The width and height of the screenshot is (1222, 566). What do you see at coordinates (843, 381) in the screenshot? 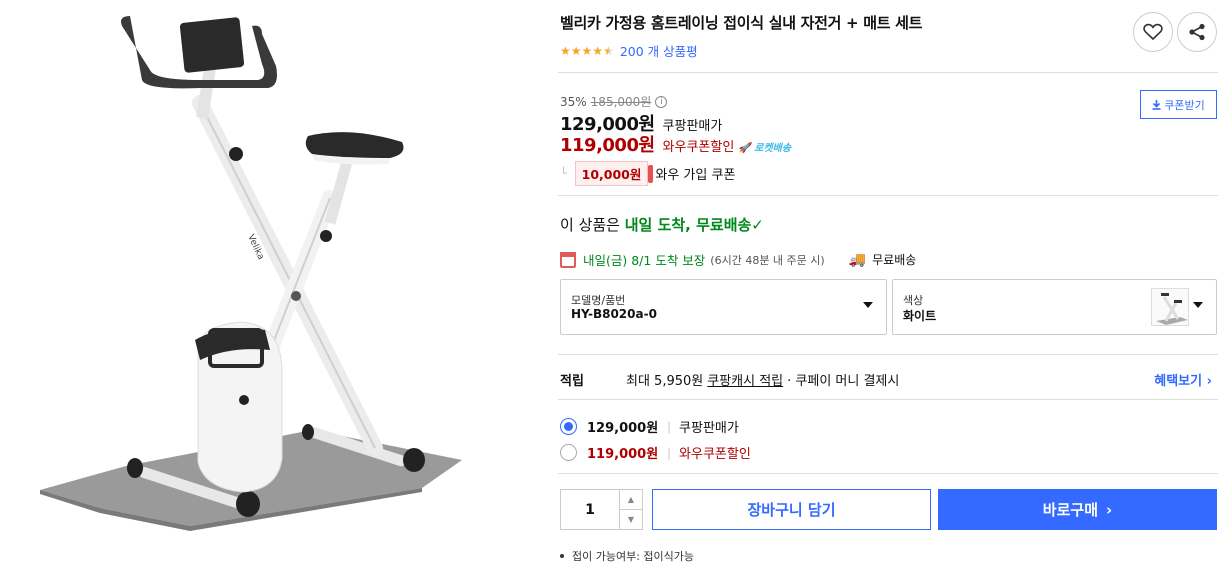
I see `reward-pay-text: · 쿠페이 머니 결제시` at bounding box center [843, 381].